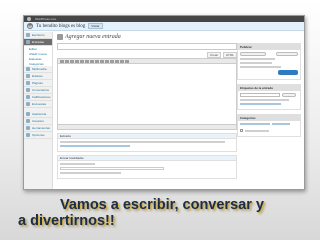 The width and height of the screenshot is (320, 240). I want to click on sidebar-item-label: Encuestas, so click(39, 104).